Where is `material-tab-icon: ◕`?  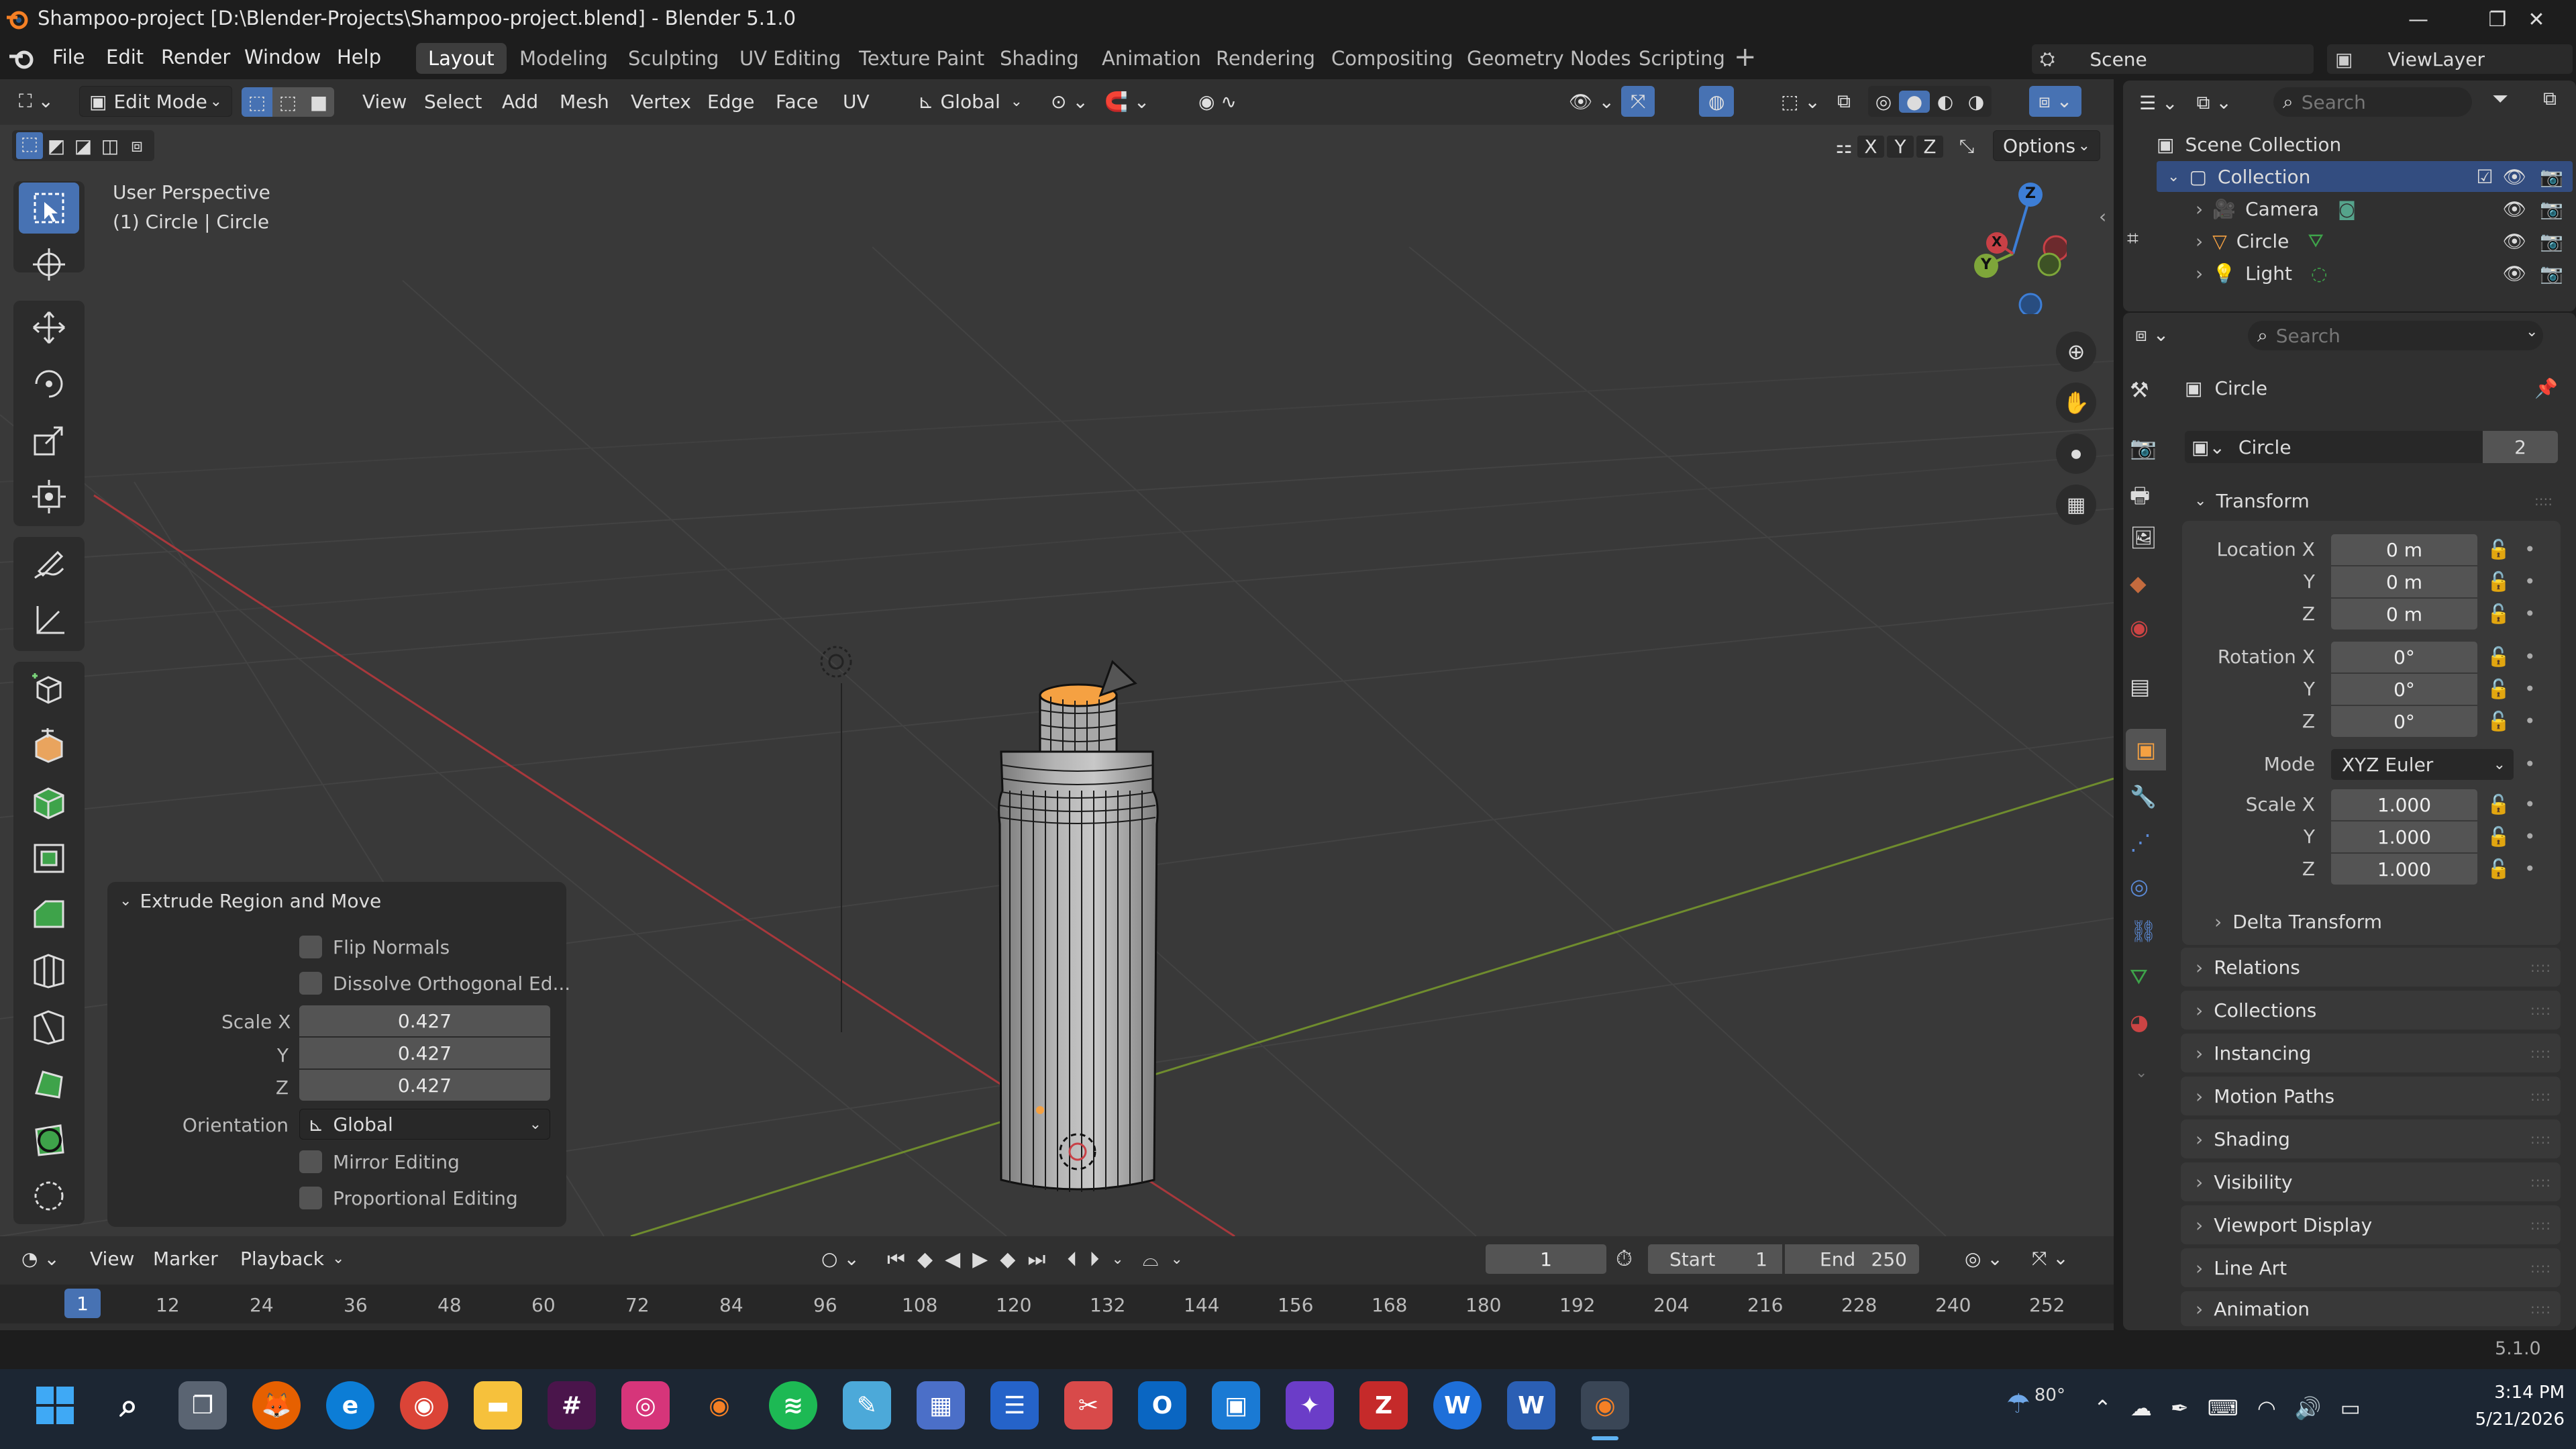 material-tab-icon: ◕ is located at coordinates (2139, 1022).